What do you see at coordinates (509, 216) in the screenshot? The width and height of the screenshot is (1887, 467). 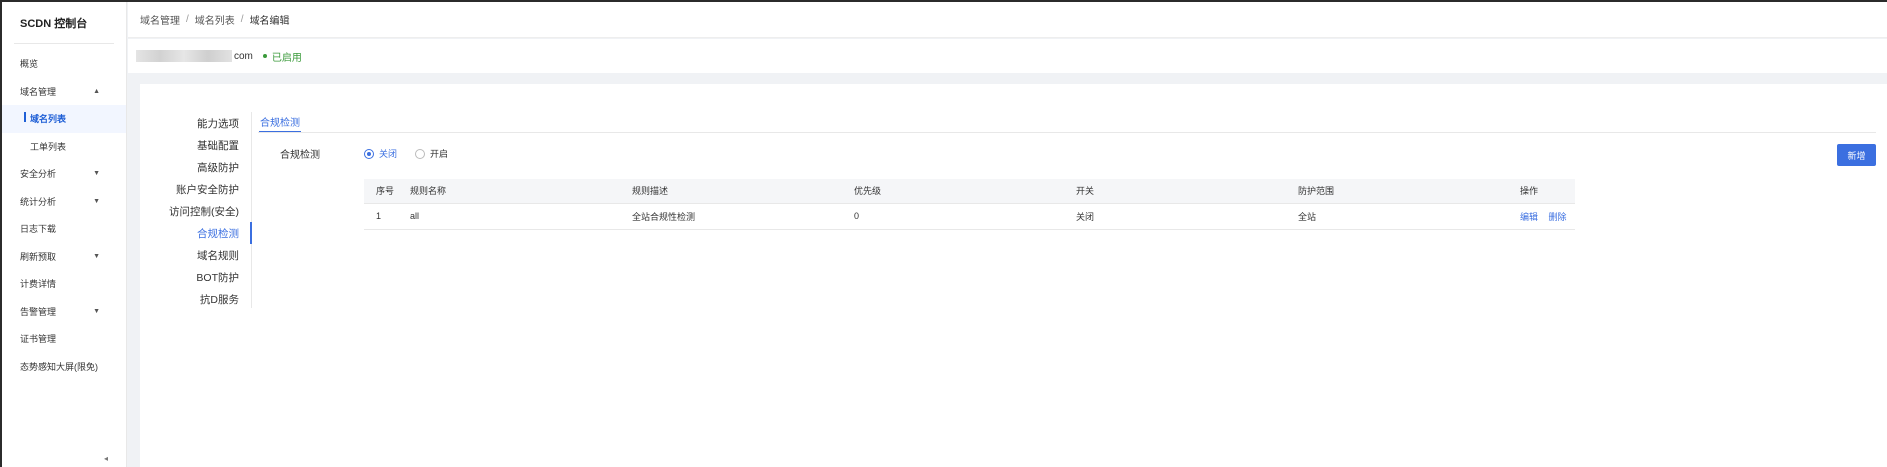 I see `cell-rule-name: all` at bounding box center [509, 216].